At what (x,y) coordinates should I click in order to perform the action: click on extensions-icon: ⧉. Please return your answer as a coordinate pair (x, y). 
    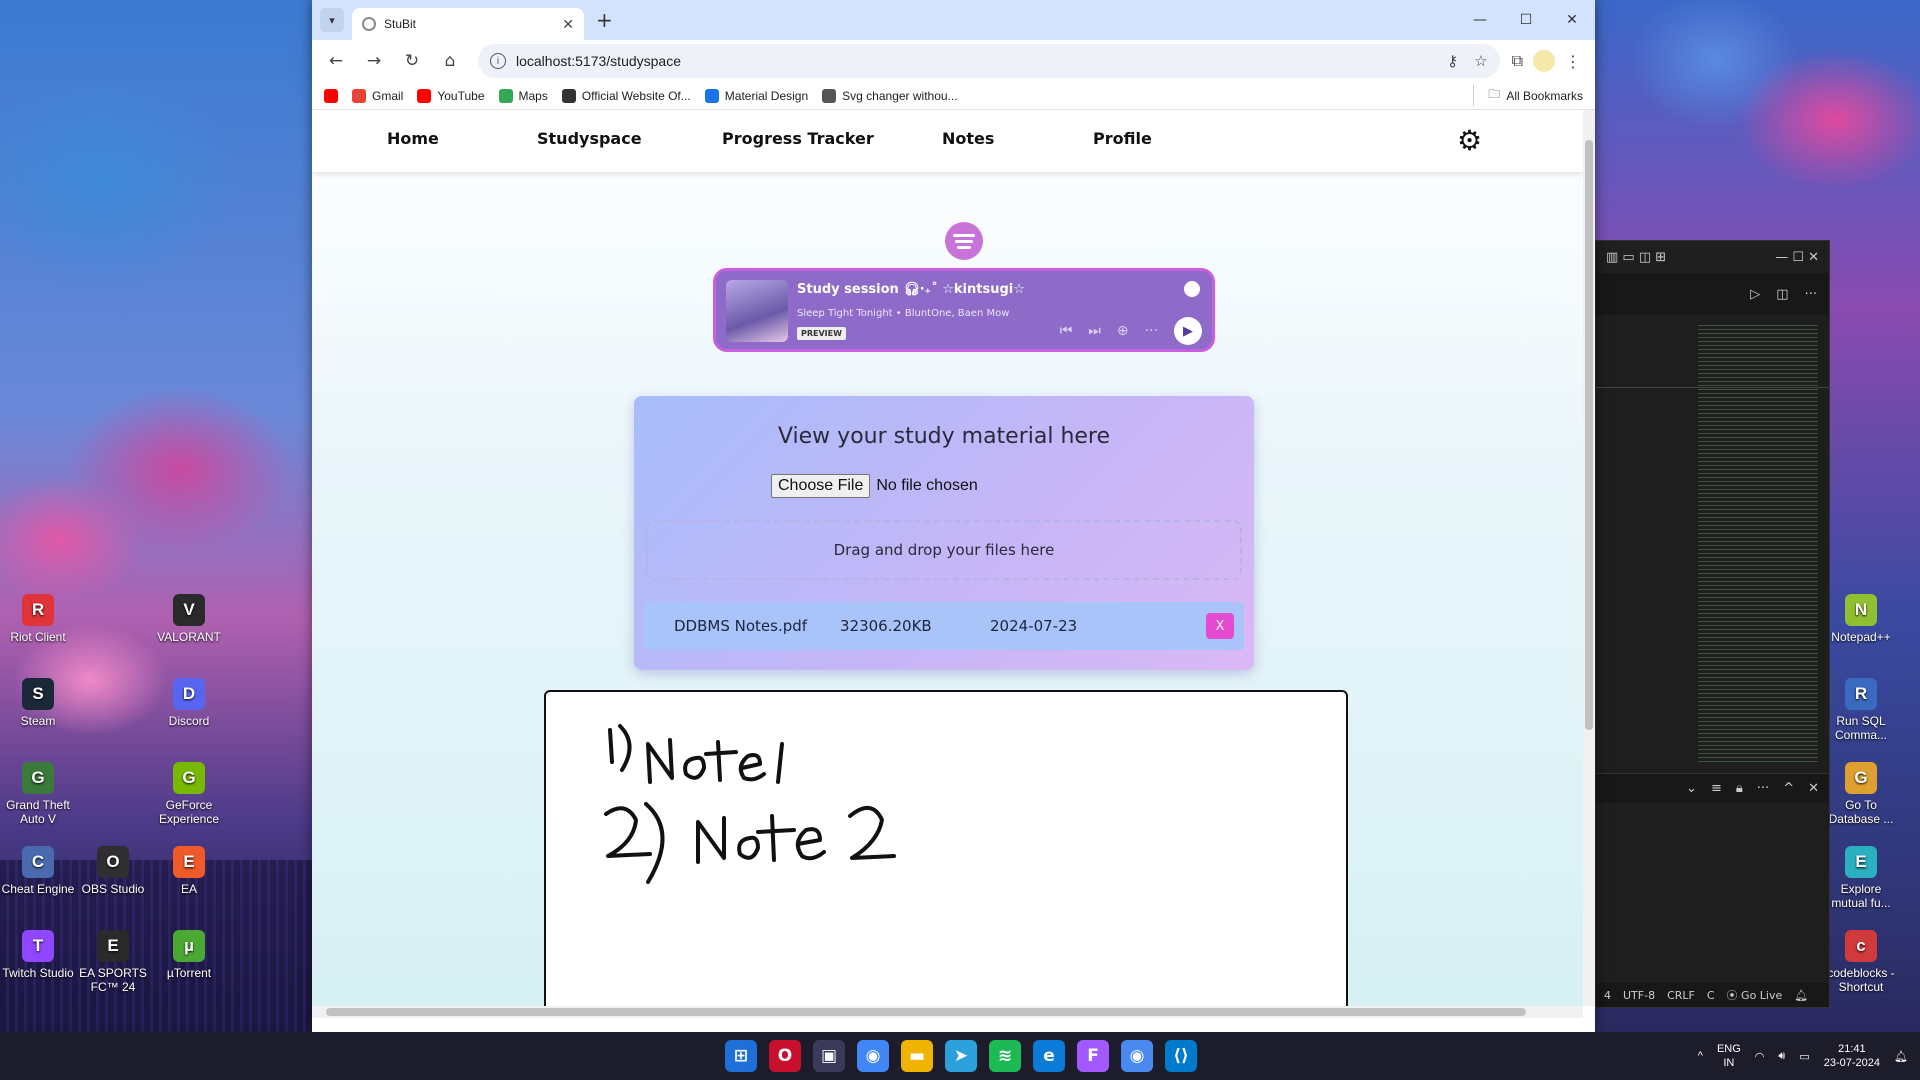
    Looking at the image, I should click on (1517, 61).